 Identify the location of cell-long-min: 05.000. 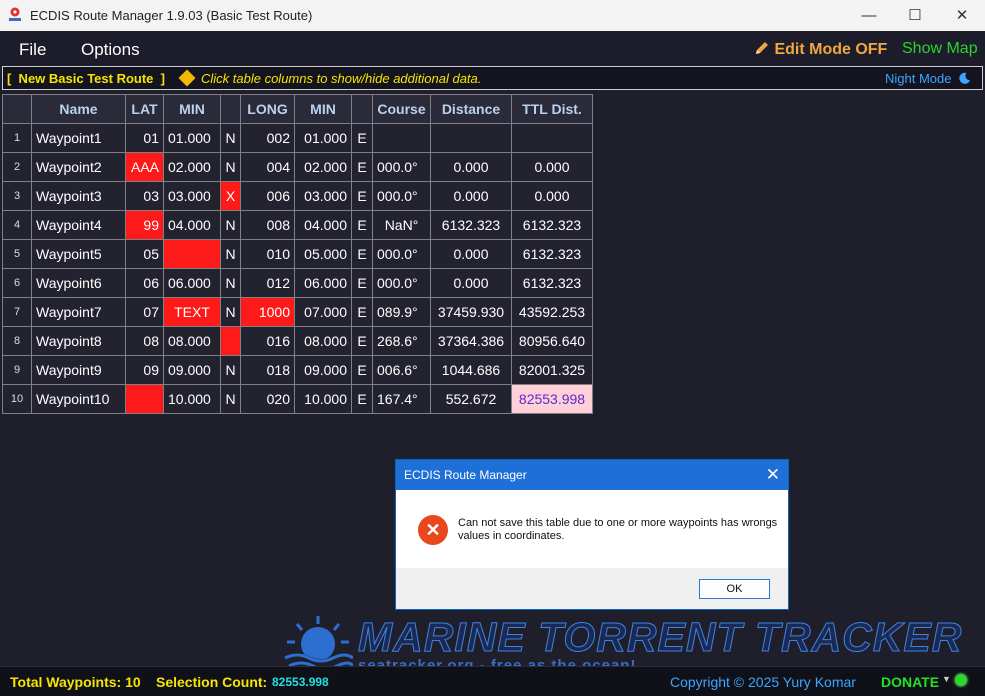
(323, 254).